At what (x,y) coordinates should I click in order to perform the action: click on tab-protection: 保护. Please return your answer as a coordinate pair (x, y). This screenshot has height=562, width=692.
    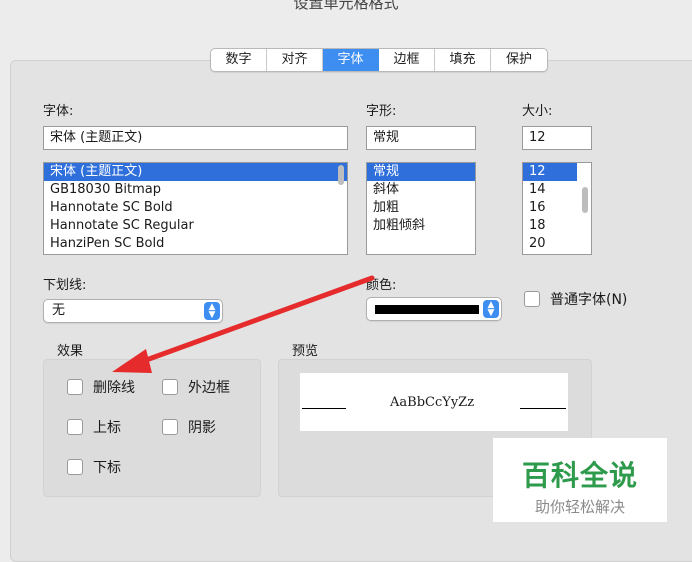
    Looking at the image, I should click on (519, 60).